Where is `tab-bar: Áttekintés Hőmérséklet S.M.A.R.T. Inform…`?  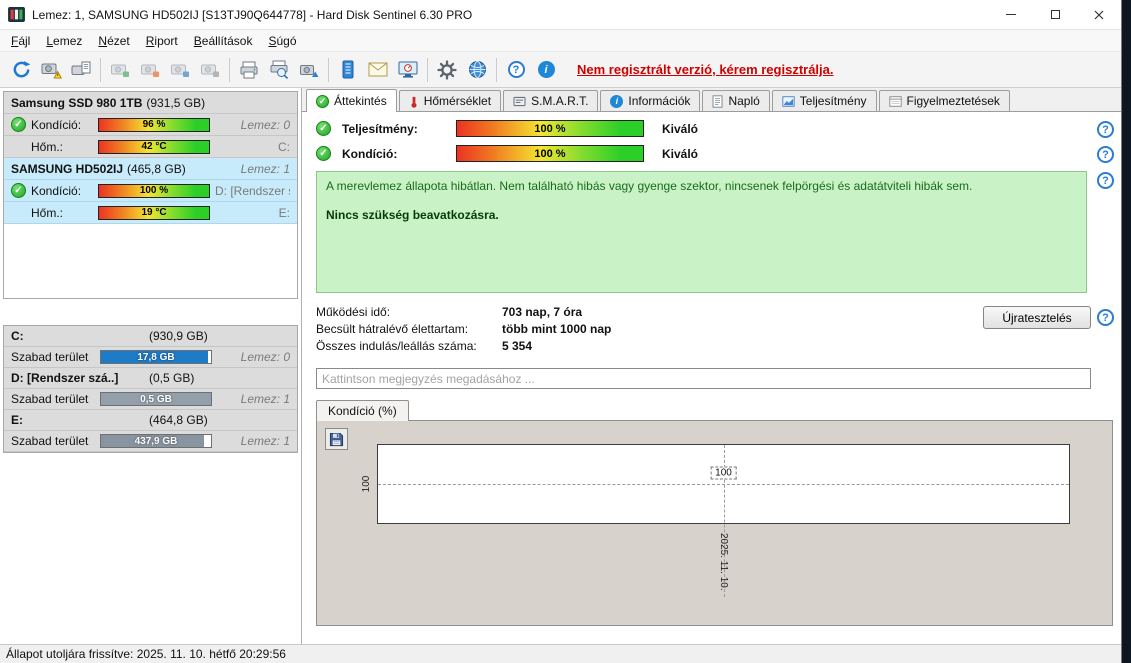 tab-bar: Áttekintés Hőmérséklet S.M.A.R.T. Inform… is located at coordinates (711, 100).